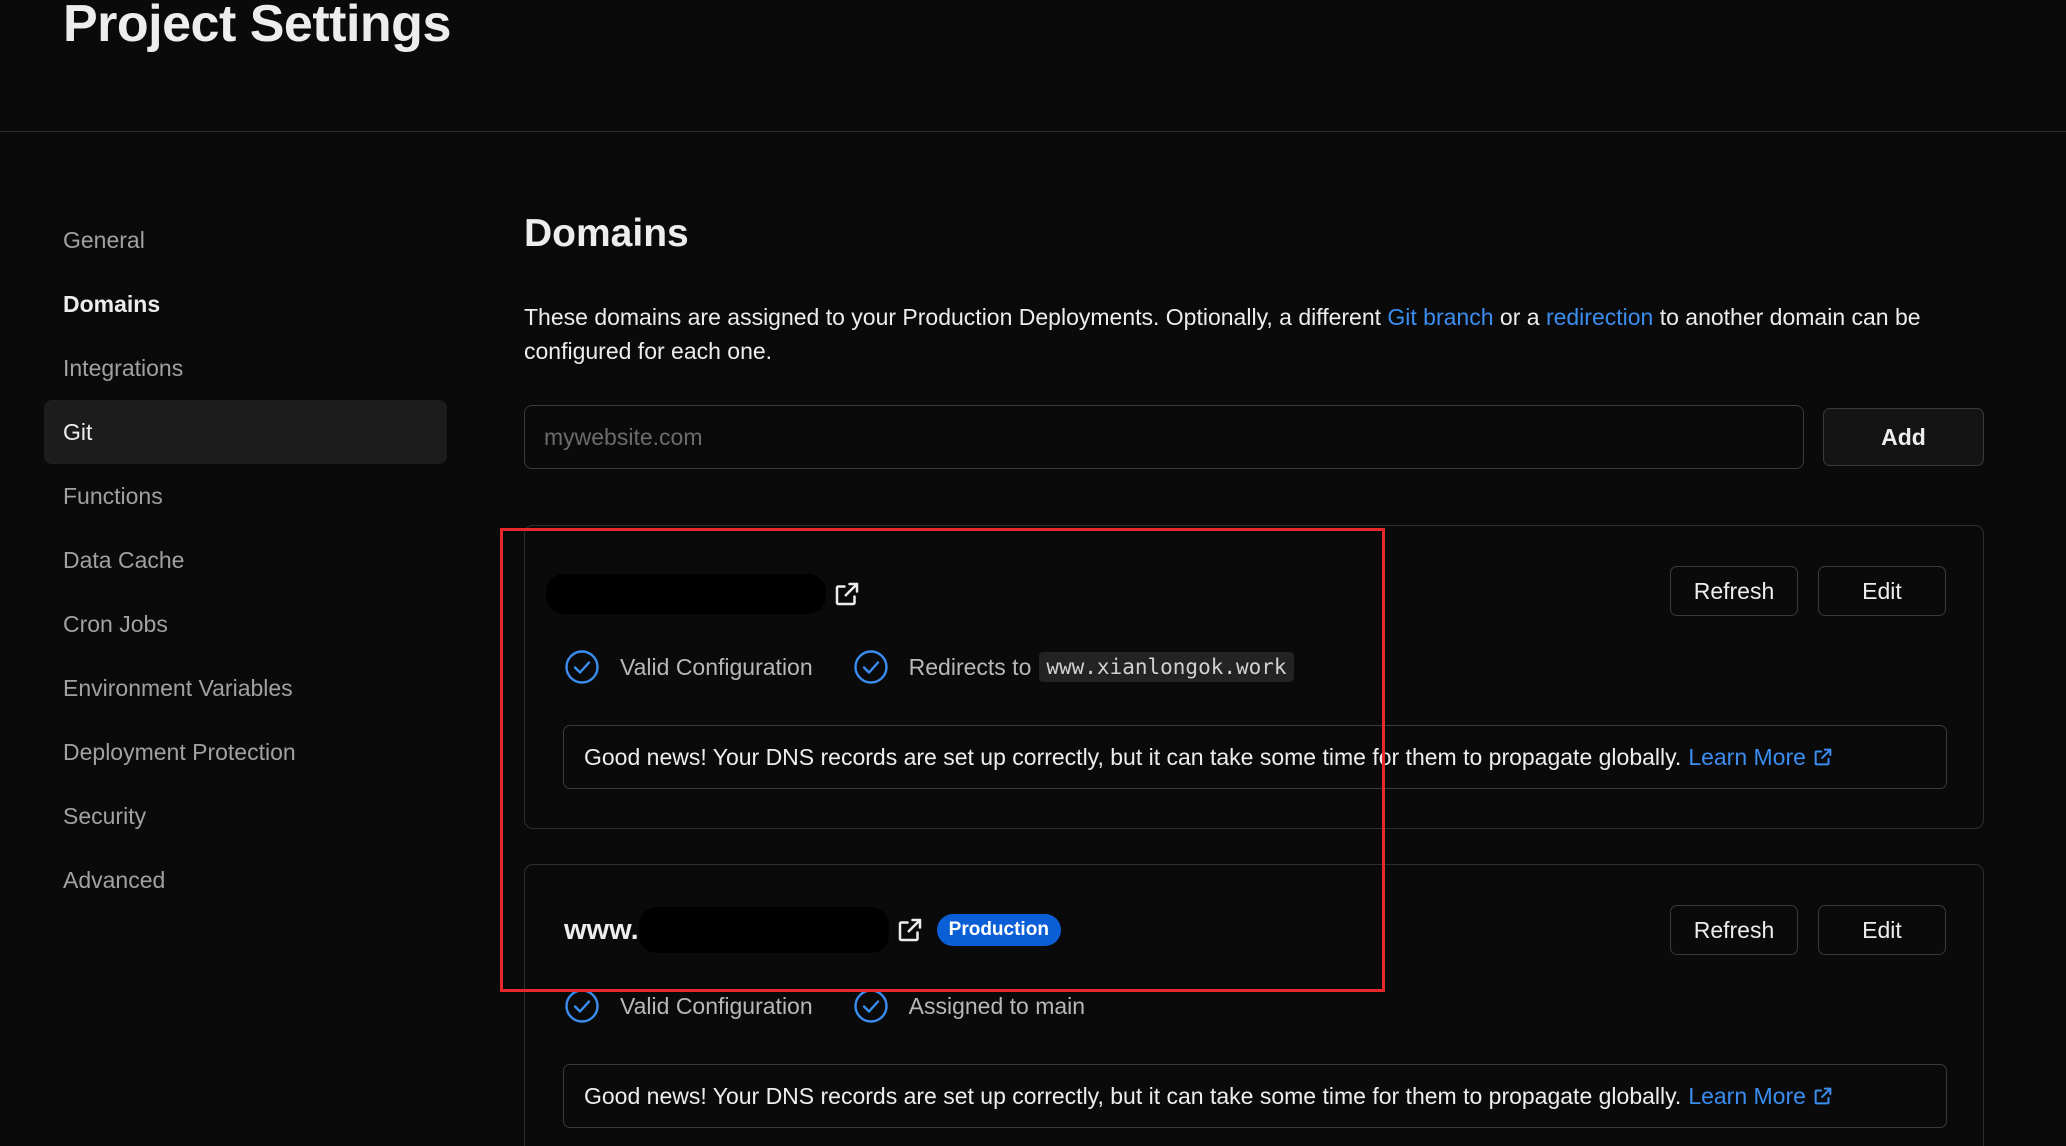 This screenshot has height=1146, width=2066. Describe the element at coordinates (245, 368) in the screenshot. I see `sidebar-item-integrations: Integrations` at that location.